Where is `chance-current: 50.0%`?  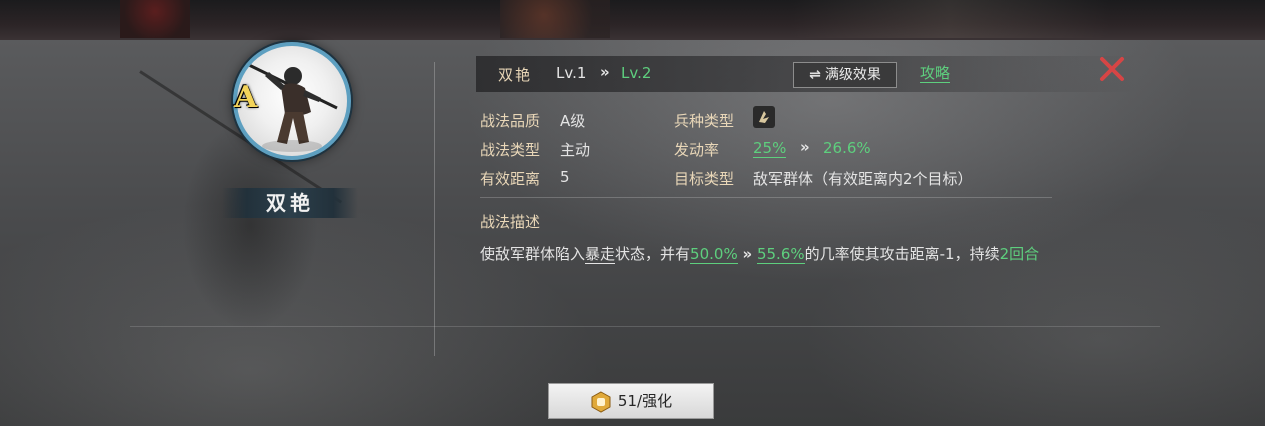
chance-current: 50.0% is located at coordinates (714, 254).